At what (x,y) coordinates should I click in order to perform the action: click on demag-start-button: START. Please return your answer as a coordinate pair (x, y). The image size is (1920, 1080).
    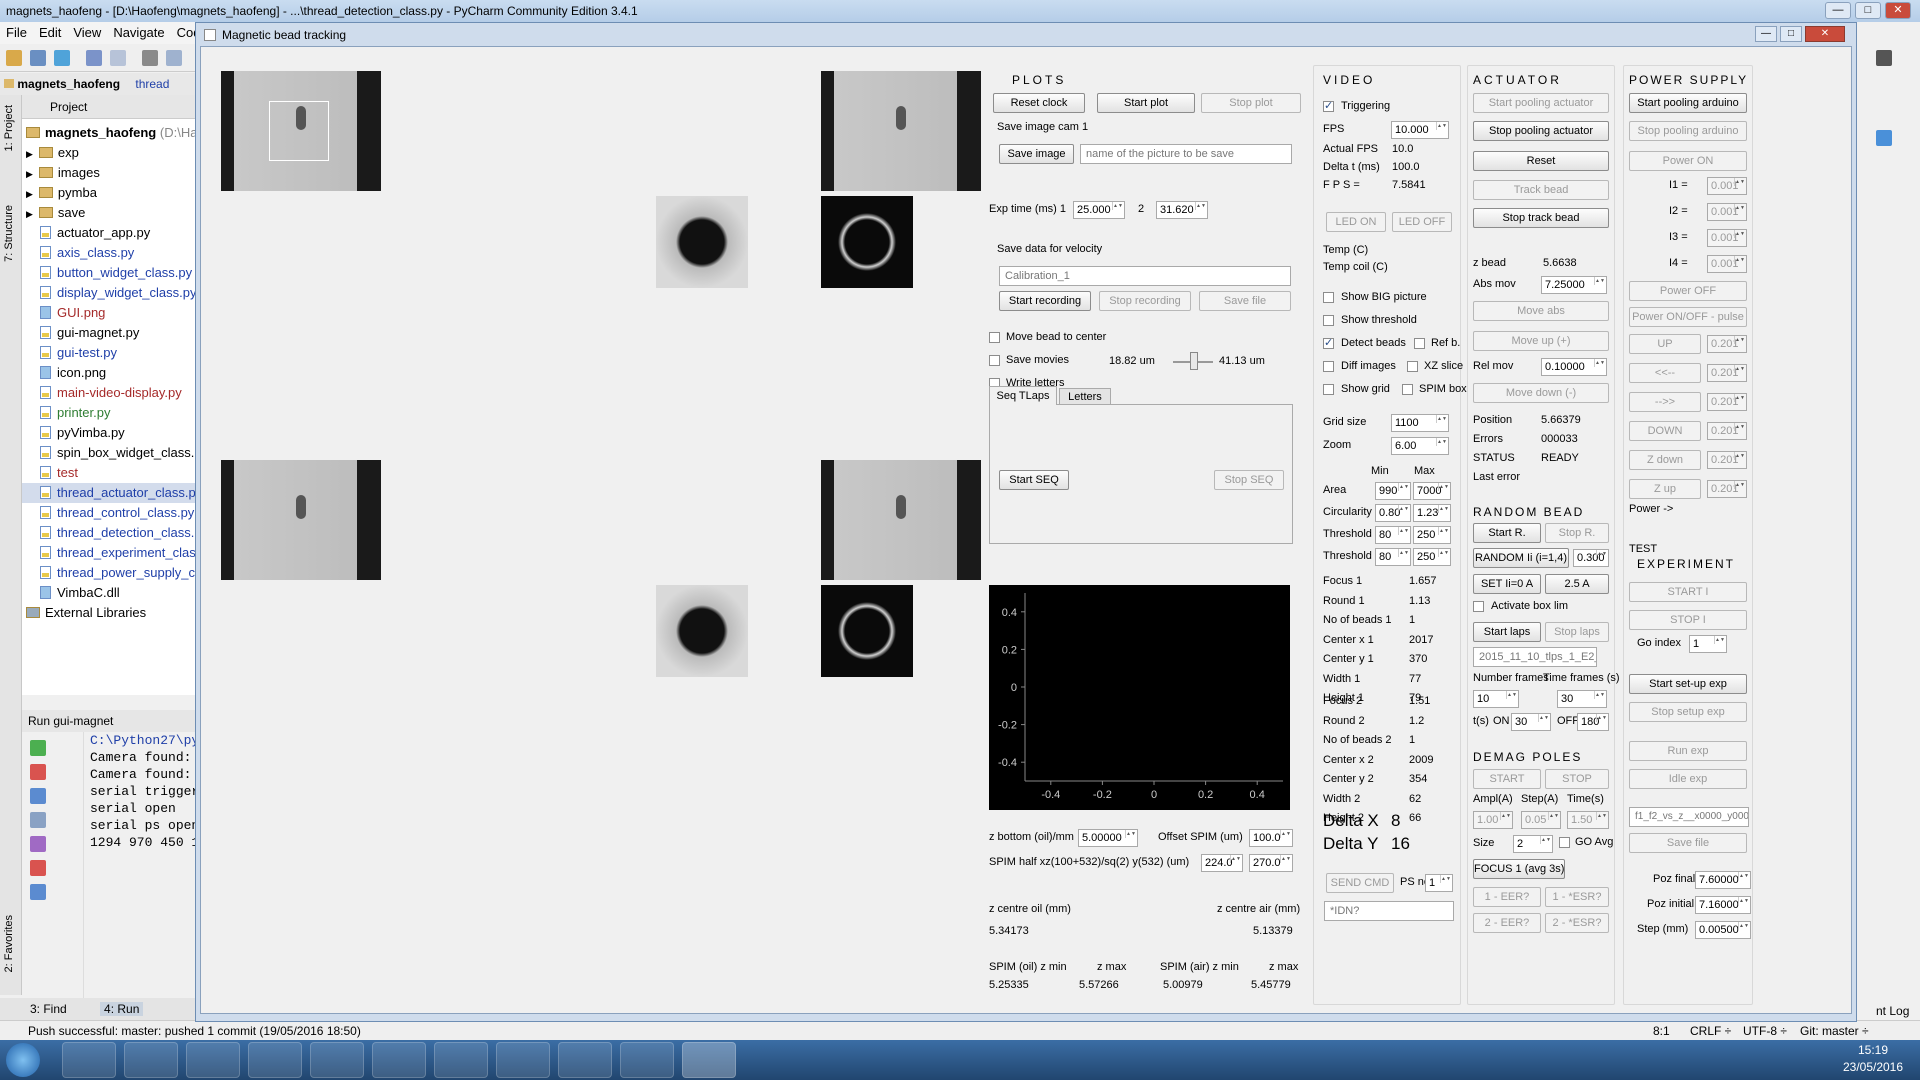
    Looking at the image, I should click on (1507, 779).